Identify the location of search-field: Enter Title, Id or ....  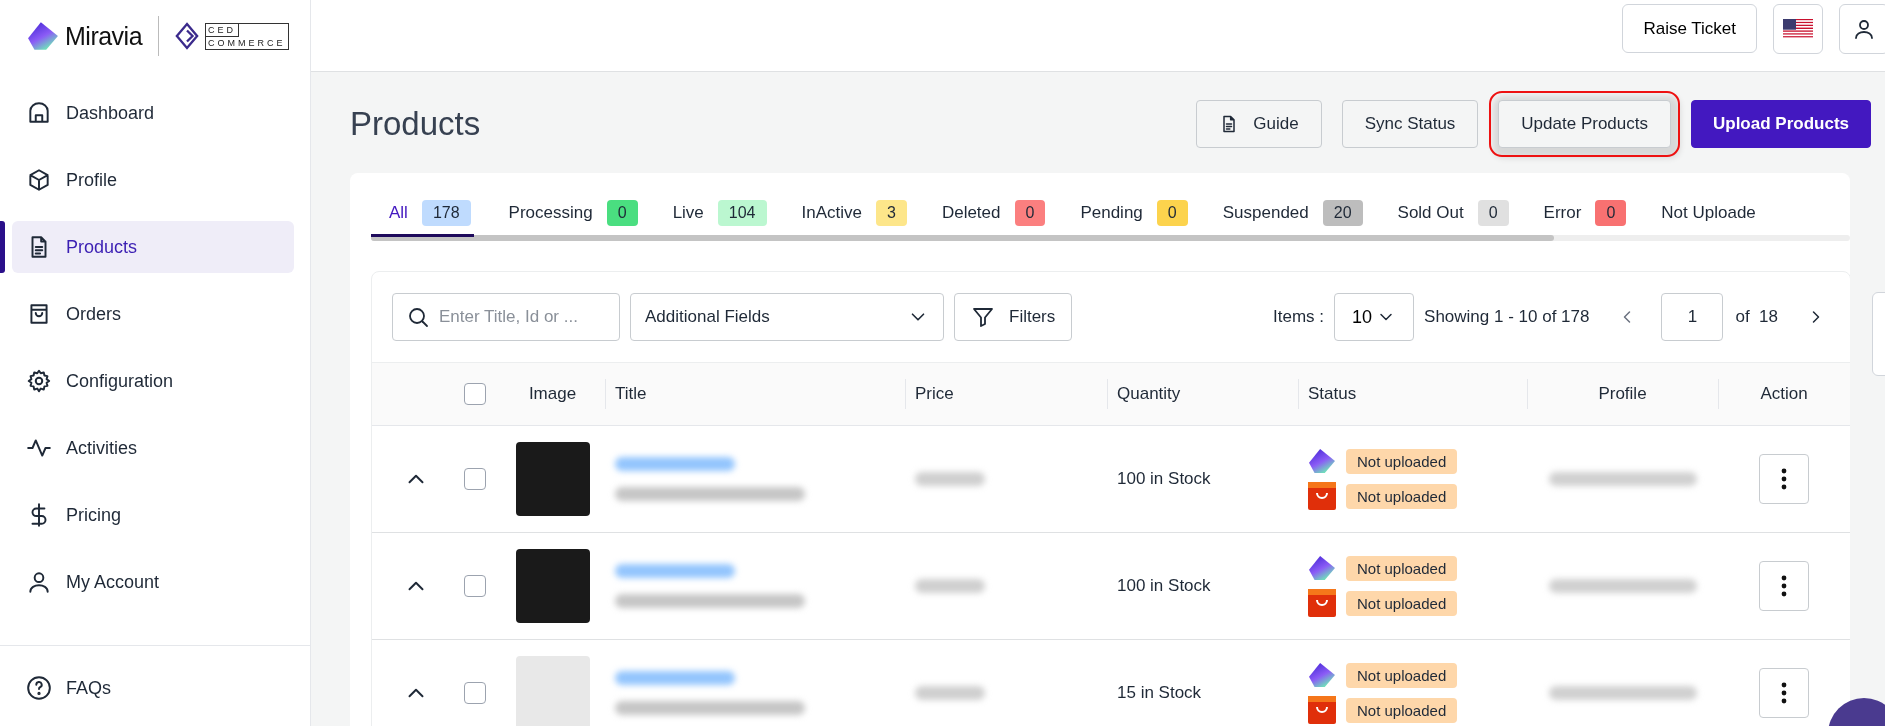
(506, 317).